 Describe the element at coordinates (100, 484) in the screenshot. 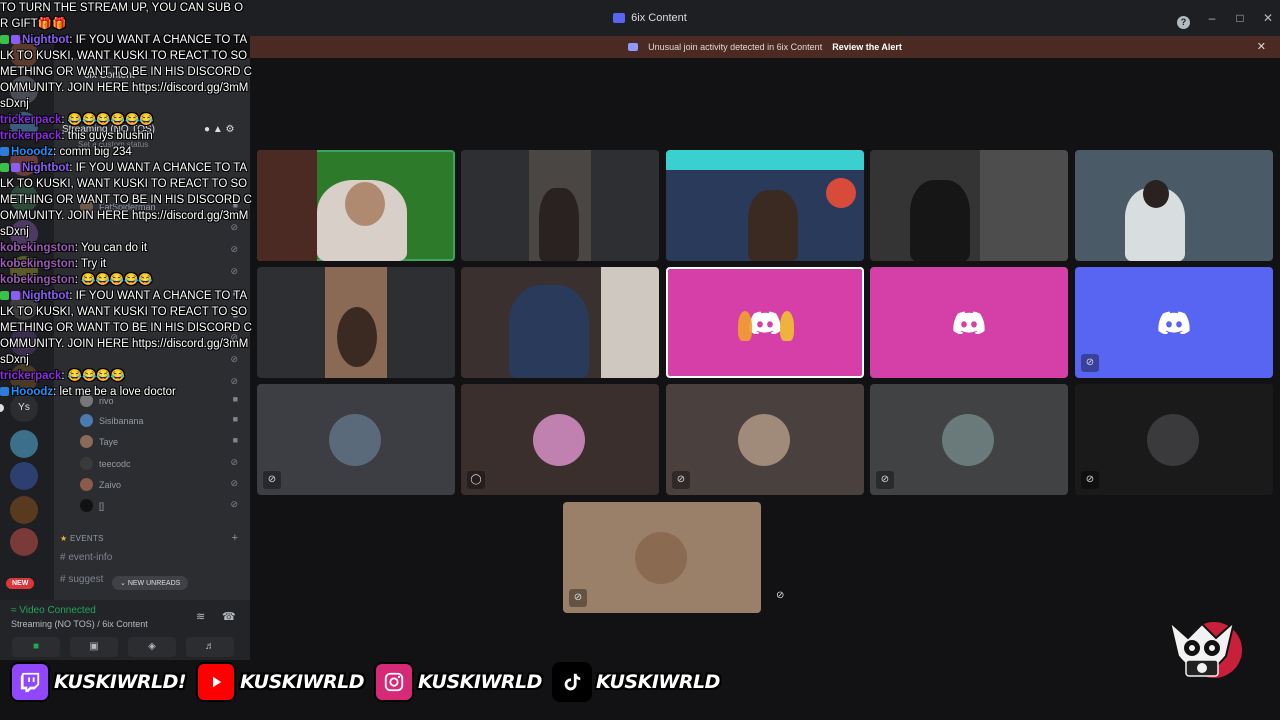

I see `voice-user: Zaivo` at that location.